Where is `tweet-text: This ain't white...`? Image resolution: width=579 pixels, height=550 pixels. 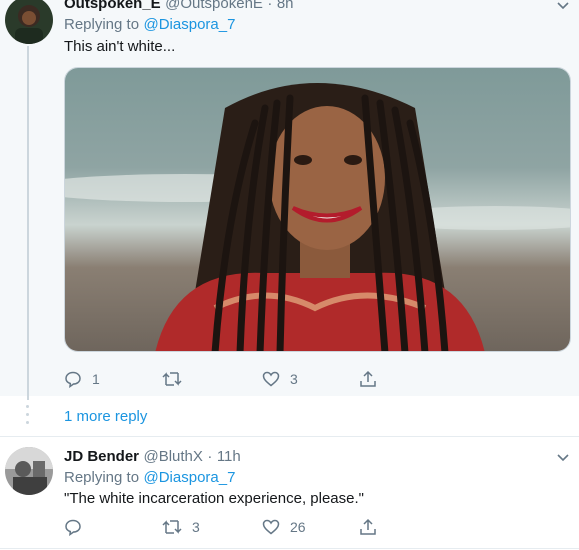
tweet-text: This ain't white... is located at coordinates (120, 46).